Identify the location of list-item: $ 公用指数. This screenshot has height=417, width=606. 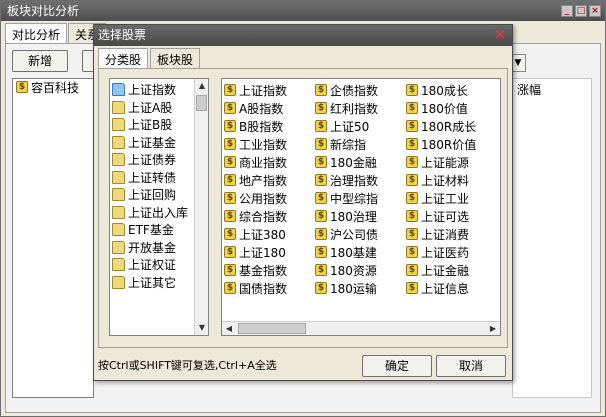
(269, 198).